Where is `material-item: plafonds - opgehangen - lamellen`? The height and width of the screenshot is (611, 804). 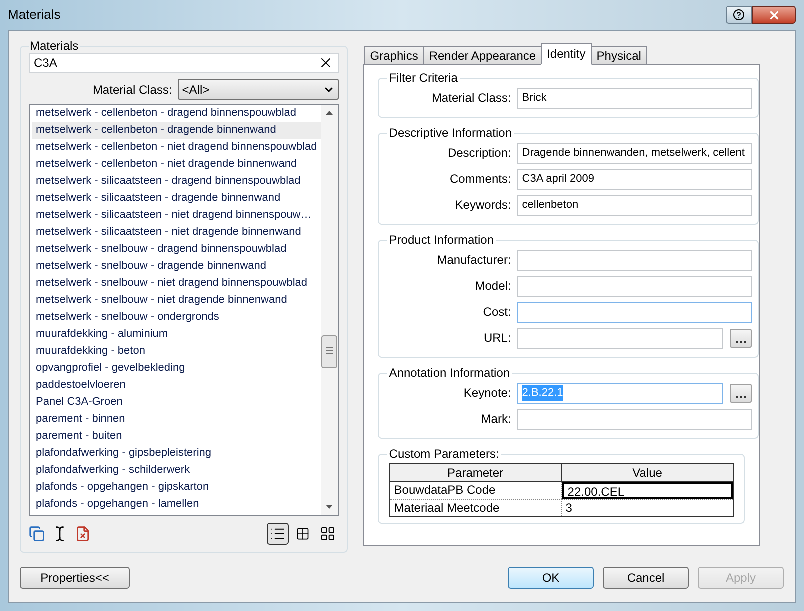
material-item: plafonds - opgehangen - lamellen is located at coordinates (177, 504).